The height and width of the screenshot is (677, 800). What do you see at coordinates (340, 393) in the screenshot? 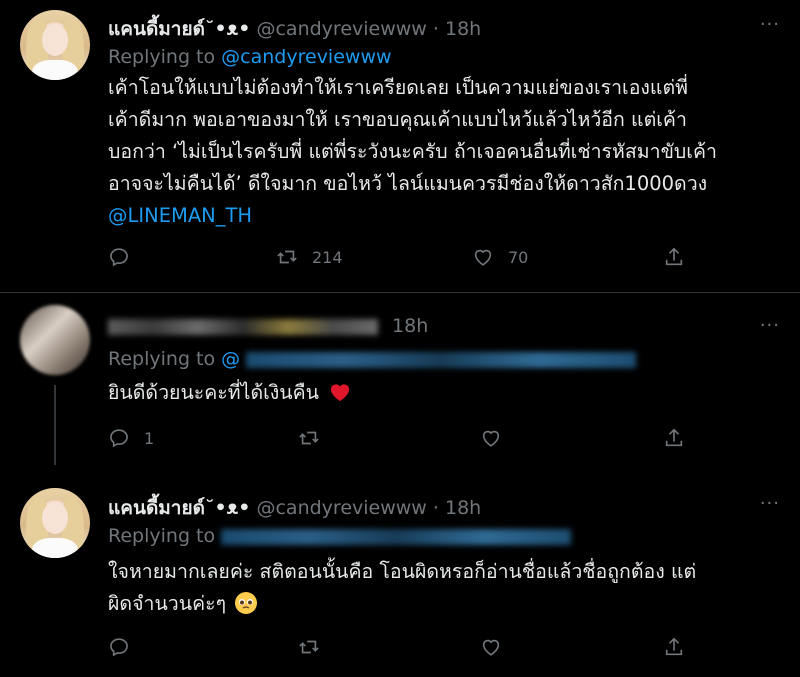
I see `red-heart-emoji-icon` at bounding box center [340, 393].